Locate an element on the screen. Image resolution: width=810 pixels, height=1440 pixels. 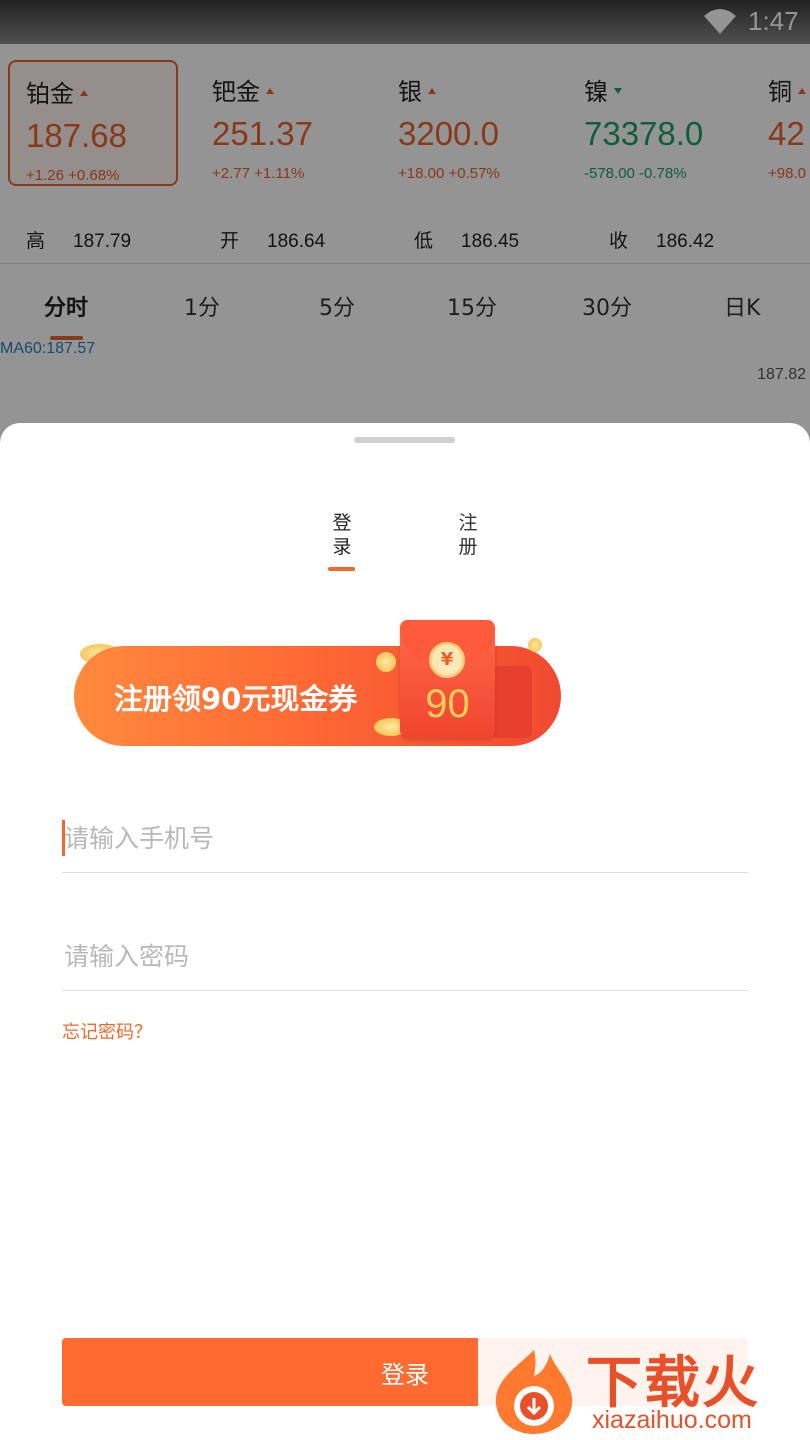
register-promo-banner: 注册领90元现金券 ¥ 90 is located at coordinates (320, 688).